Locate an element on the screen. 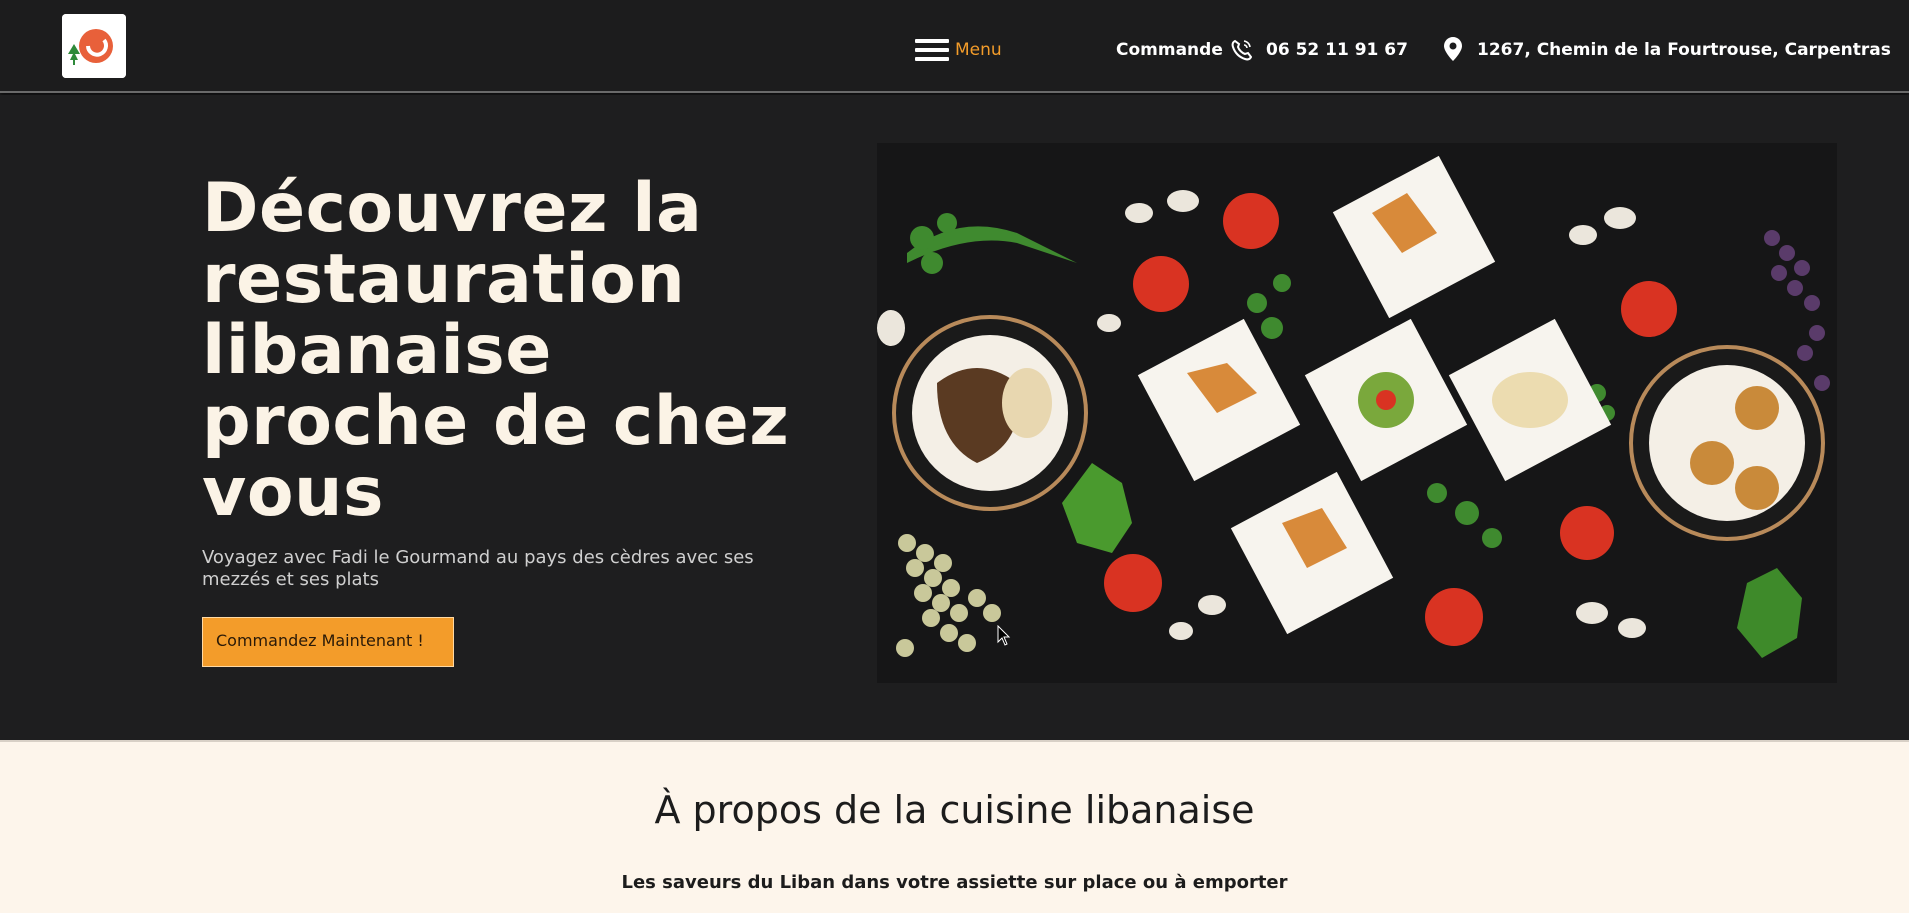  menu-toggle: Menu is located at coordinates (958, 50).